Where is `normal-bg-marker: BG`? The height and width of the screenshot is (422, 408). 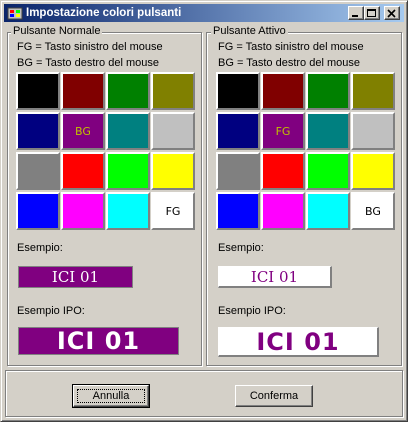 normal-bg-marker: BG is located at coordinates (83, 131).